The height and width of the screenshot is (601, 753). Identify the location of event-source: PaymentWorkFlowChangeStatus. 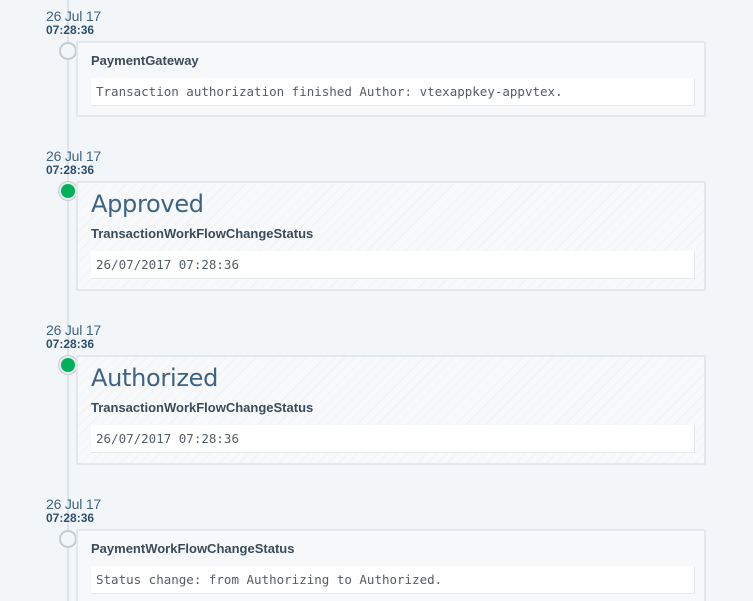
(193, 548).